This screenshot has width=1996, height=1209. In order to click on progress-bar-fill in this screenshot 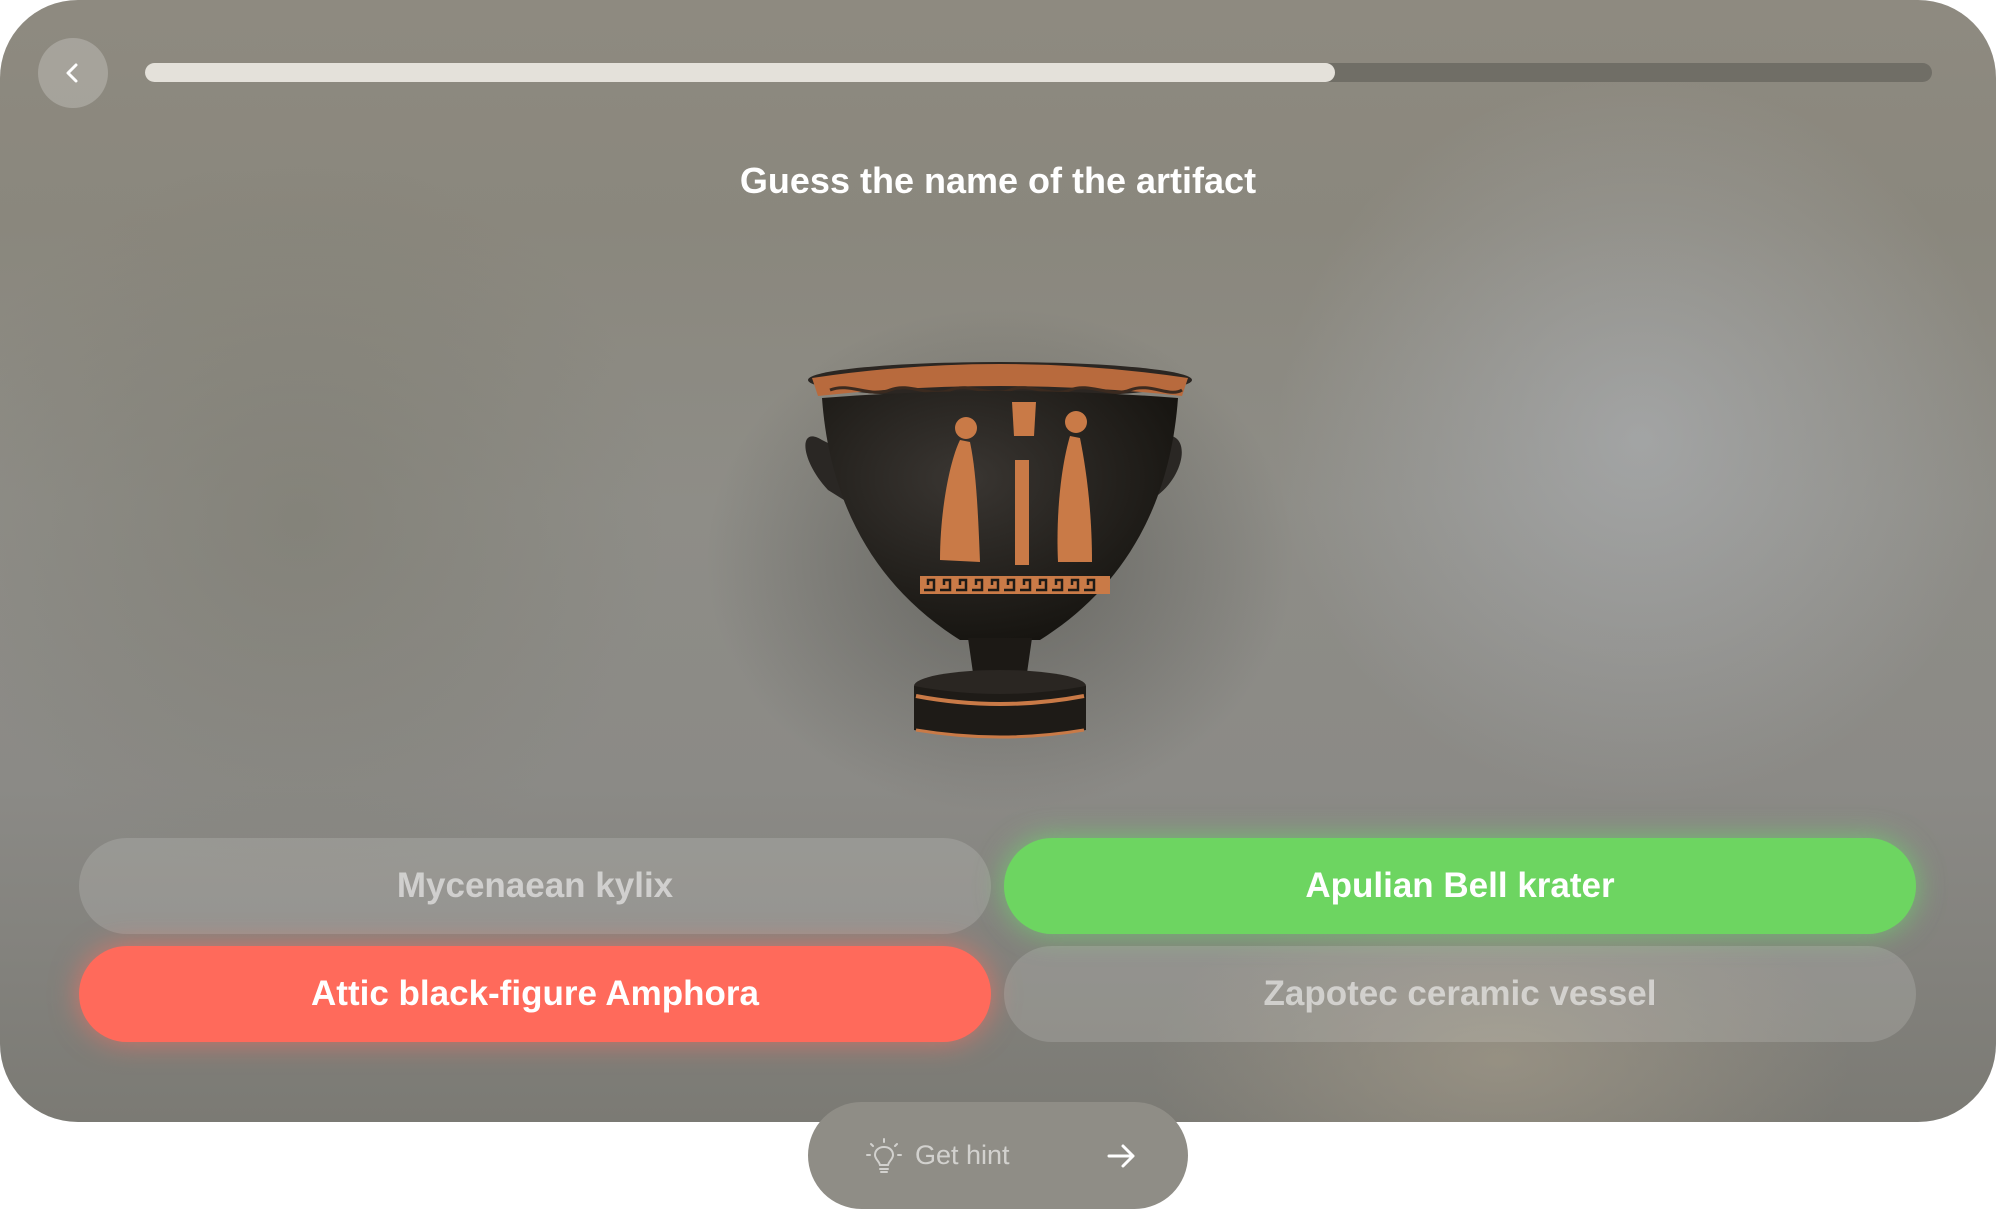, I will do `click(740, 72)`.